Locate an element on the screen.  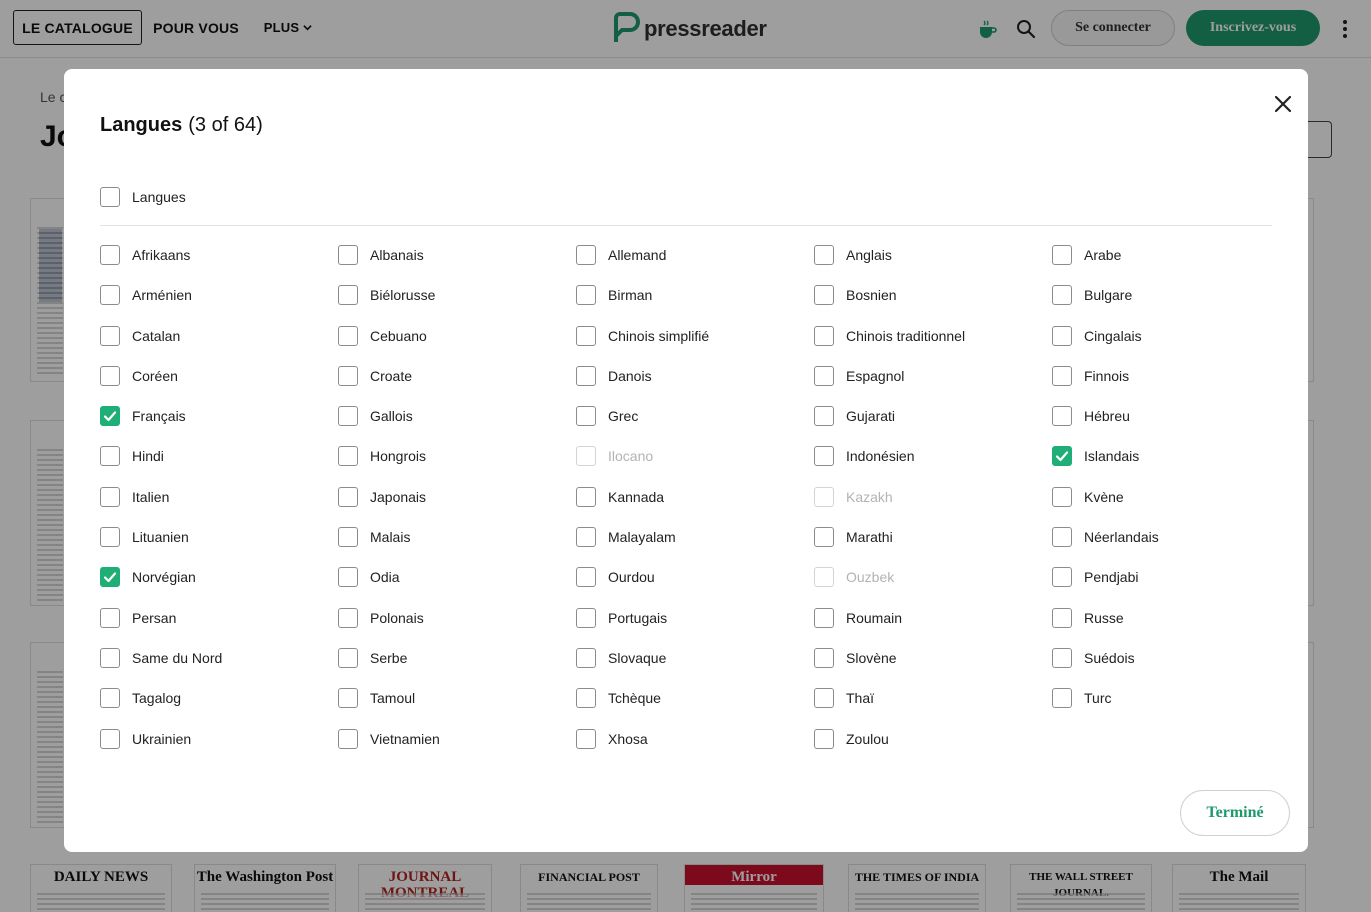
language-option: Bulgare is located at coordinates (1171, 295).